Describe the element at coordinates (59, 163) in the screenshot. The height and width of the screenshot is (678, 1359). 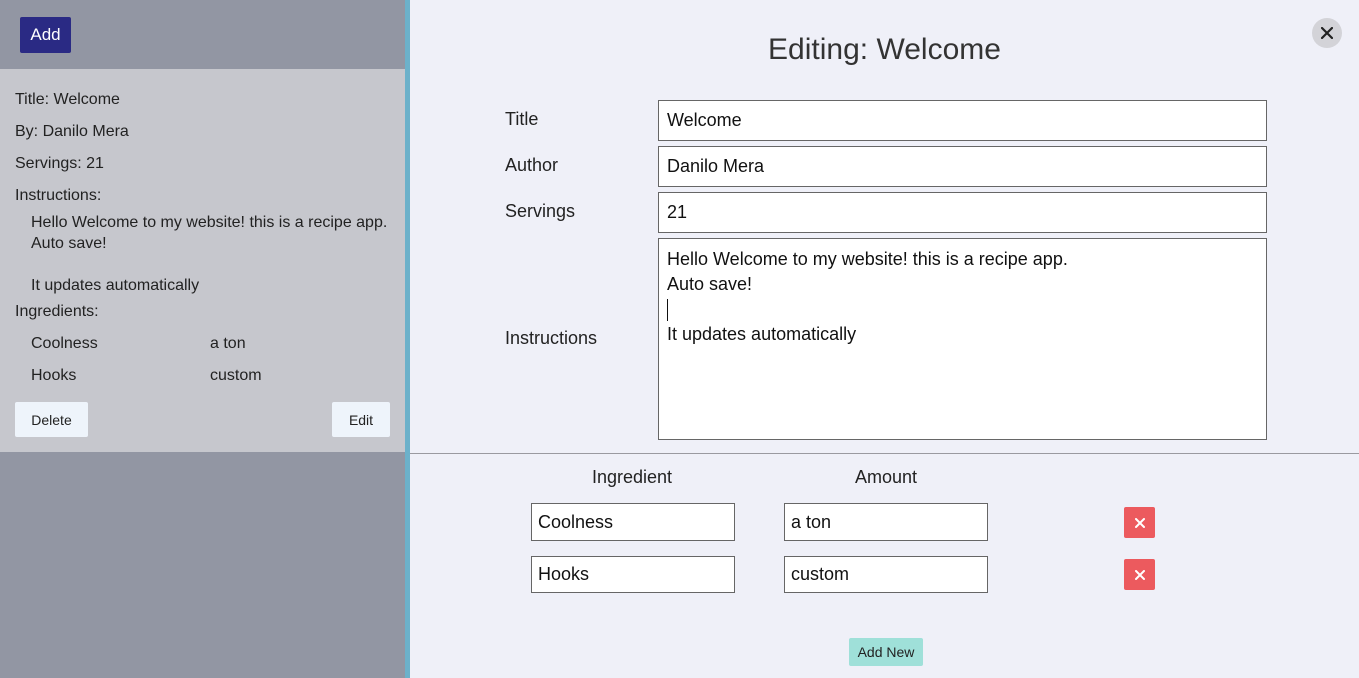
I see `card-servings: Servings: 21` at that location.